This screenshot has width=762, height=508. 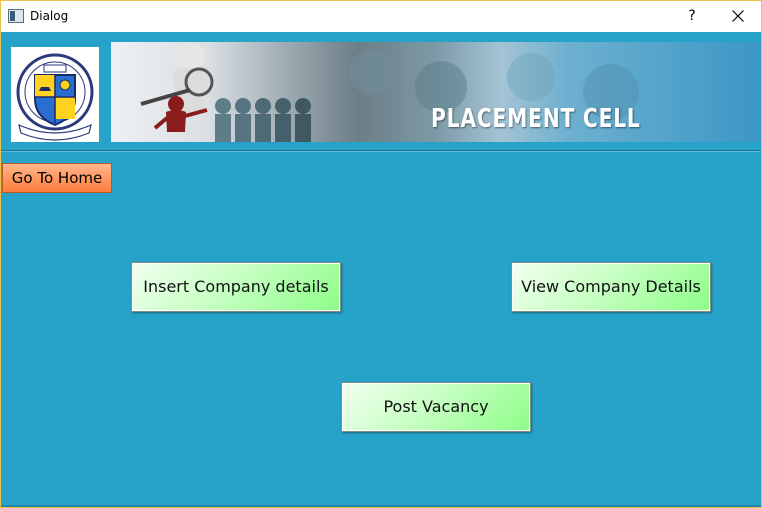 What do you see at coordinates (611, 287) in the screenshot?
I see `view-company-details-button: View Company Details` at bounding box center [611, 287].